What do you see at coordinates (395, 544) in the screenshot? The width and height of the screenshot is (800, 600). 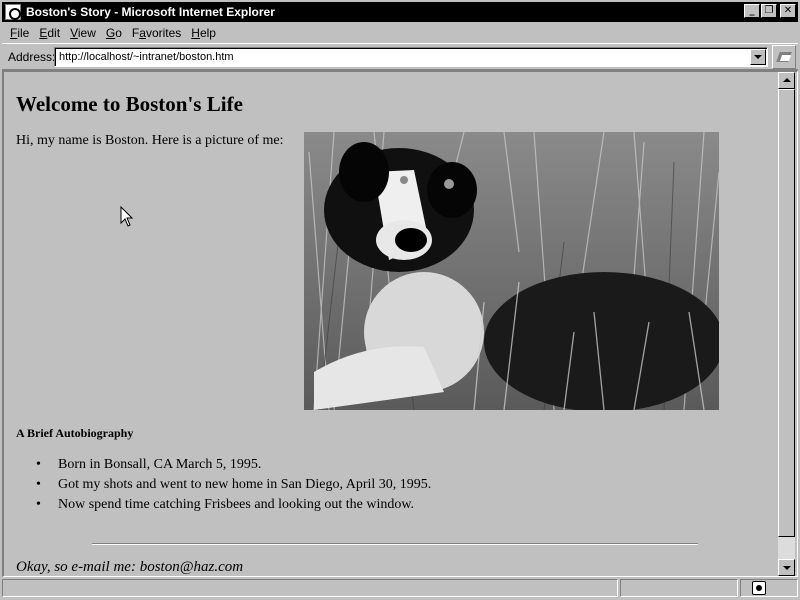 I see `horizontal-rule` at bounding box center [395, 544].